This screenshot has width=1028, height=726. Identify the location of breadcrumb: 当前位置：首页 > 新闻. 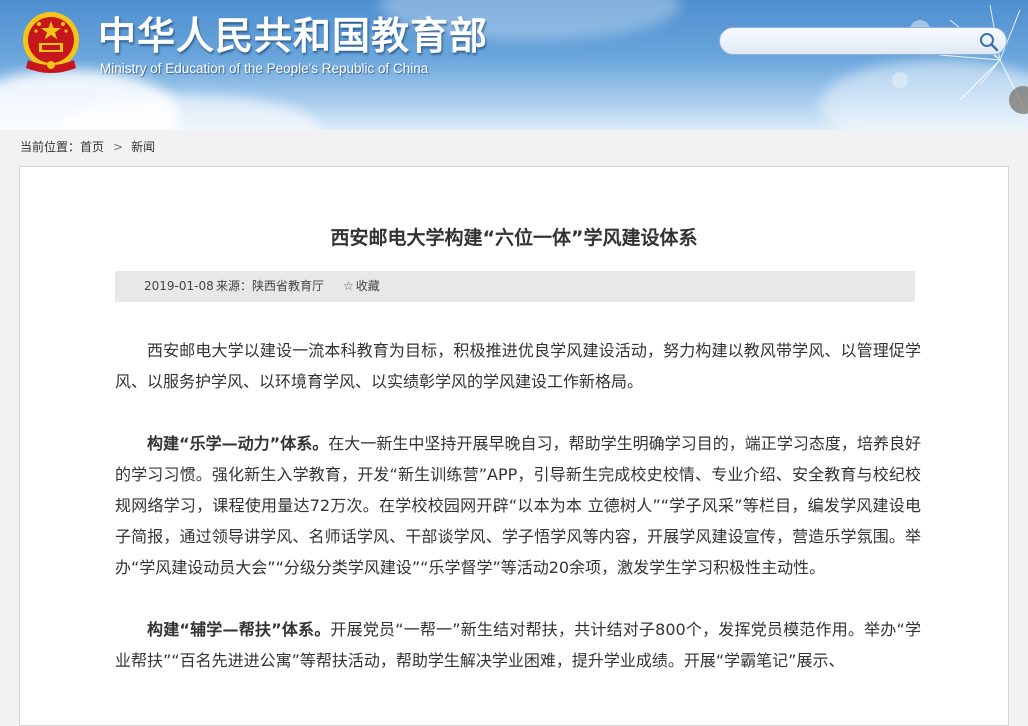
(87, 147).